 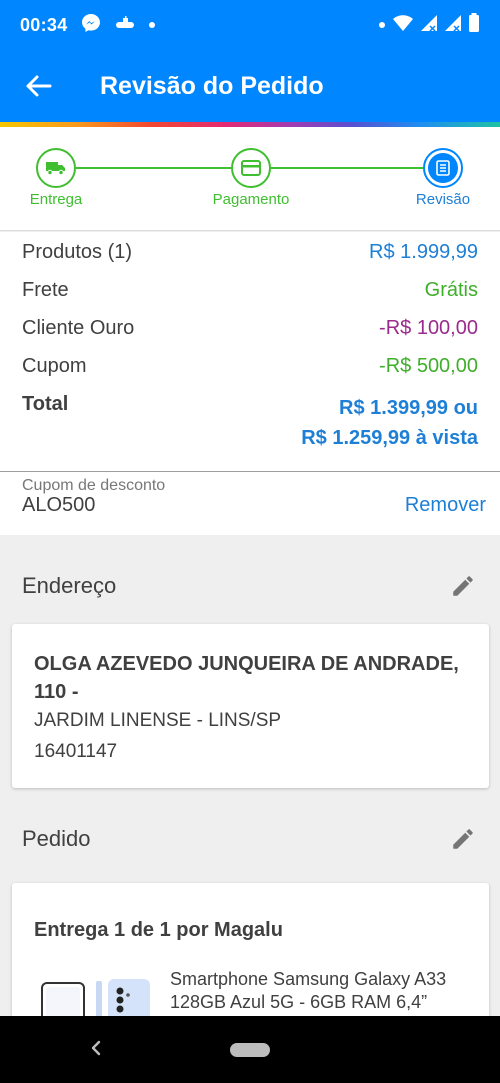 I want to click on summary-row-coupon: Cupom -R$ 500,00, so click(x=250, y=366).